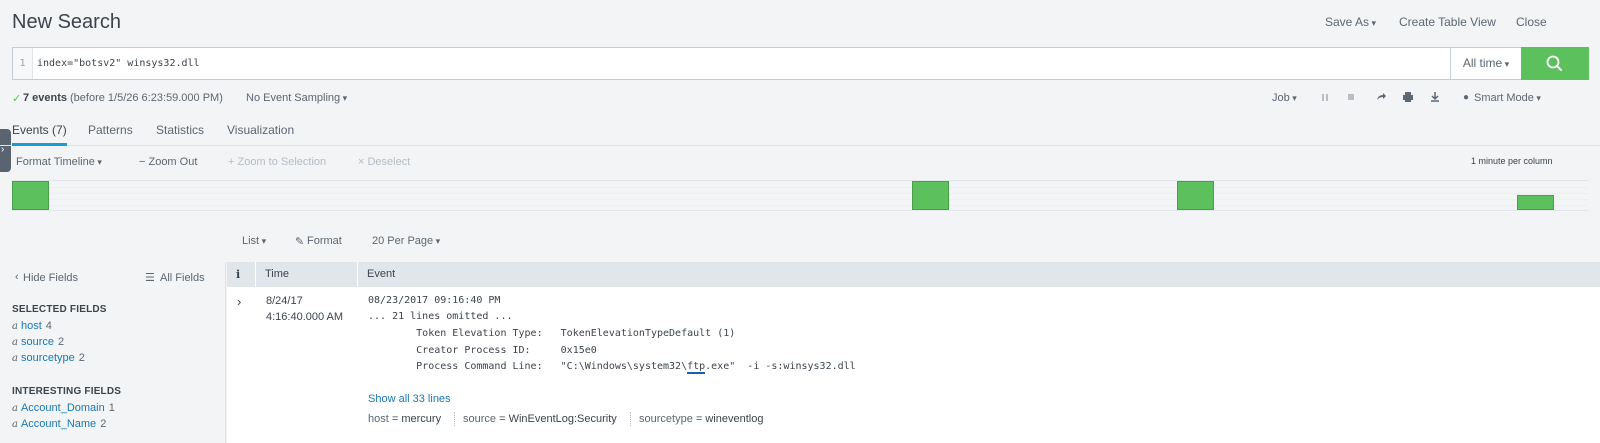  I want to click on column-event: Event, so click(381, 274).